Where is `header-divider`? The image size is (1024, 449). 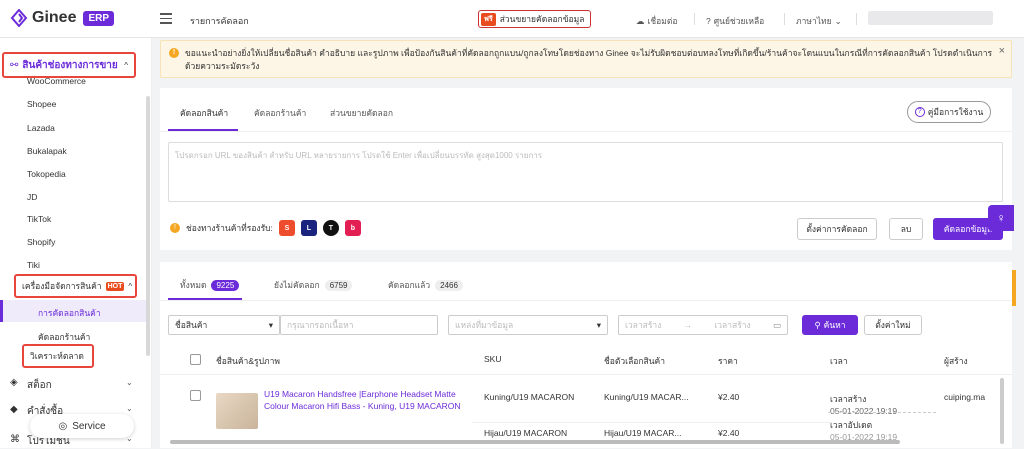
header-divider is located at coordinates (586, 374).